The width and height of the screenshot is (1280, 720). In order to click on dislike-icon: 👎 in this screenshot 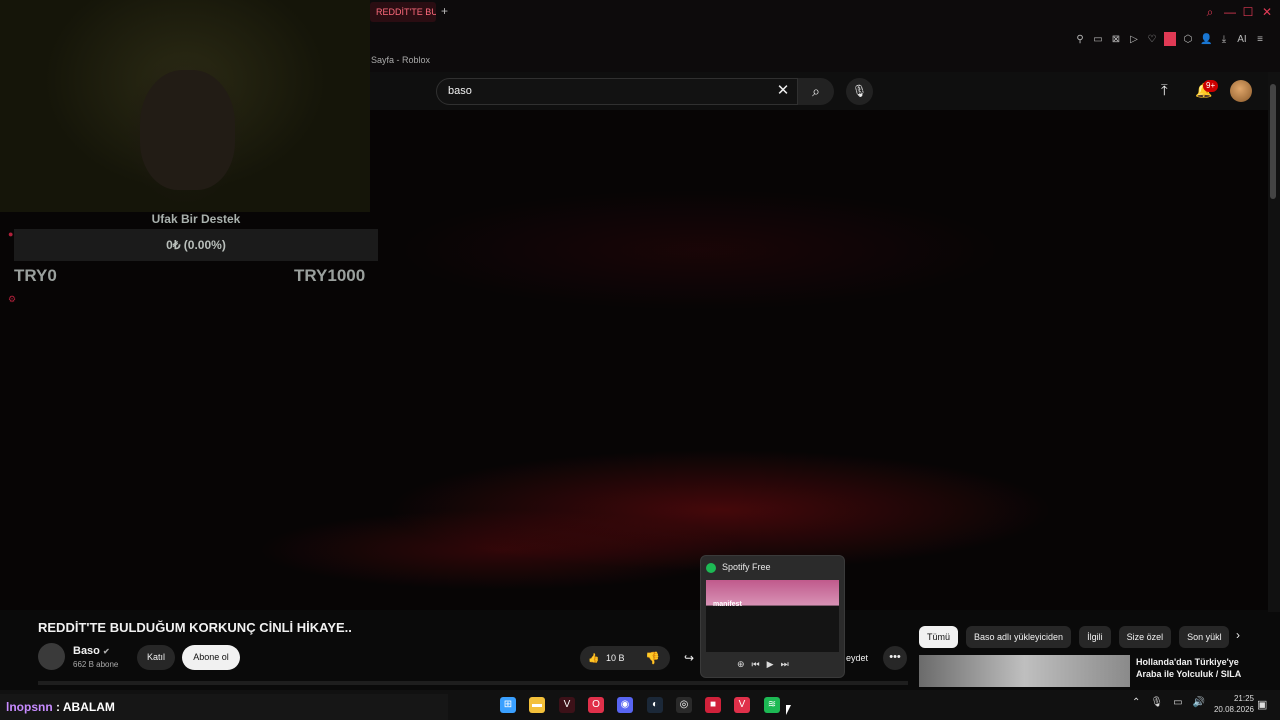, I will do `click(652, 658)`.